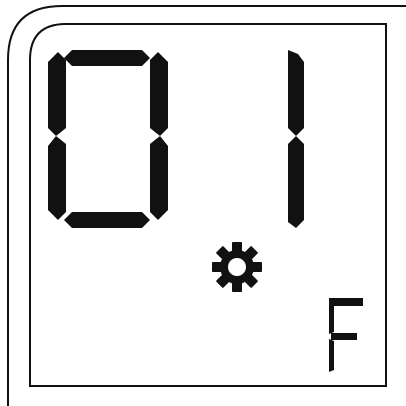 The width and height of the screenshot is (406, 406). Describe the element at coordinates (237, 267) in the screenshot. I see `gear-icon` at that location.